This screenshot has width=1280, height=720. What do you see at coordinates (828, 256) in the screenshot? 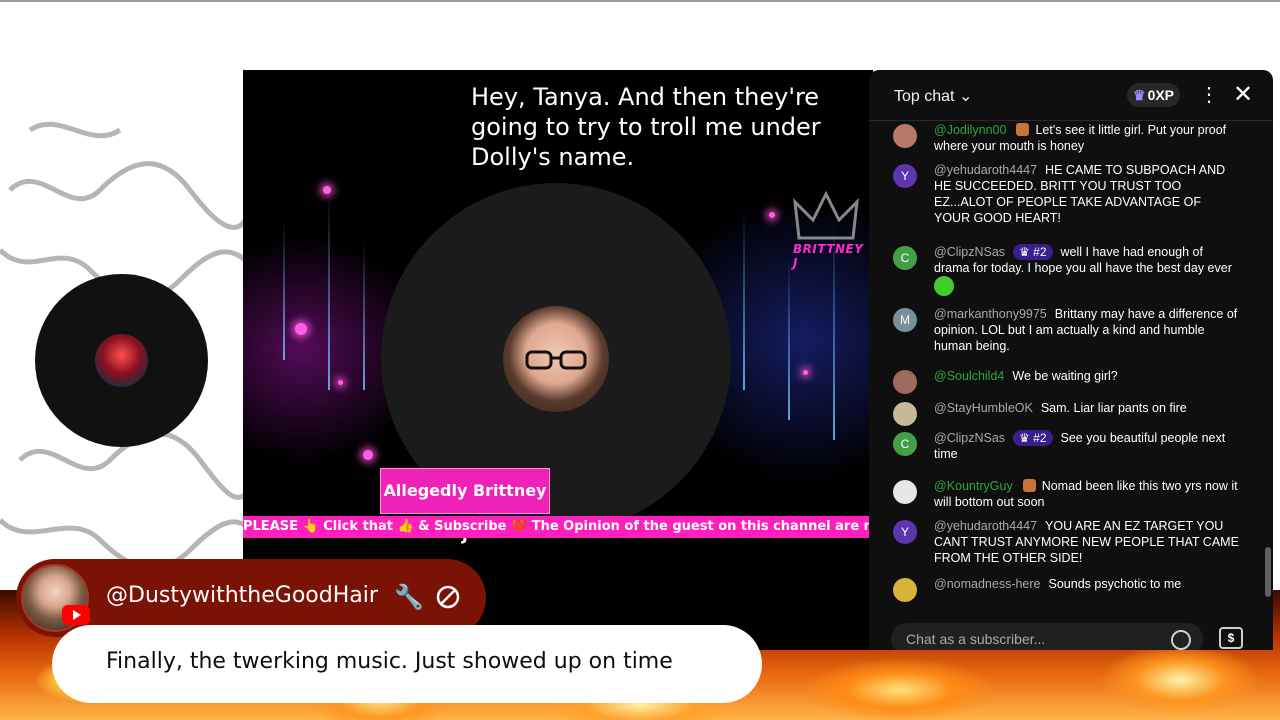
I see `channel-logo-text: BRITTNEY J` at bounding box center [828, 256].